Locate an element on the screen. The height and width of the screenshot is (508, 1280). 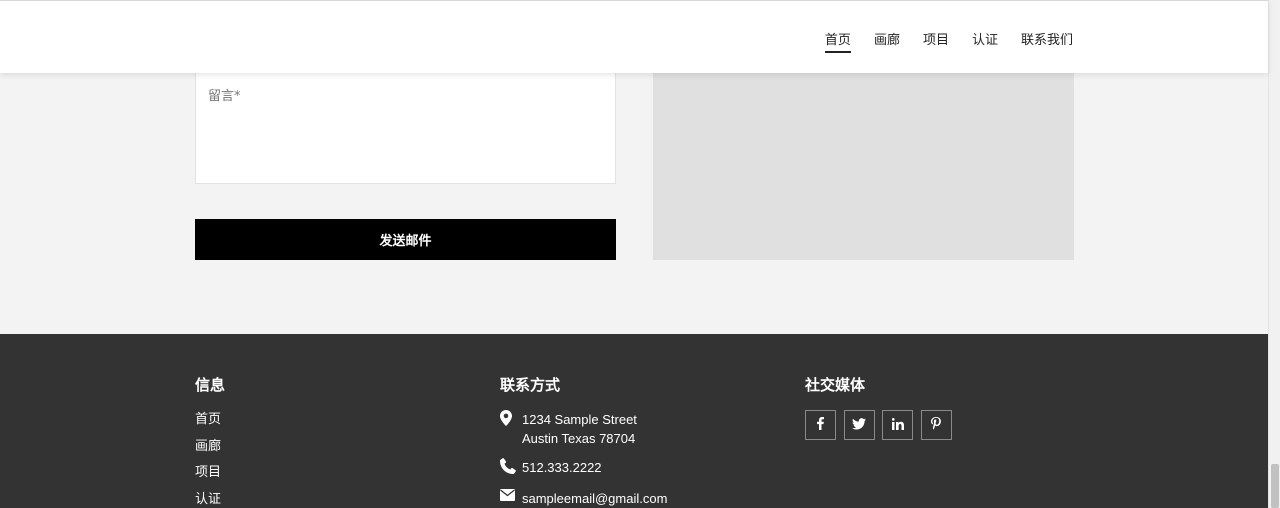
pinterest-button is located at coordinates (936, 425).